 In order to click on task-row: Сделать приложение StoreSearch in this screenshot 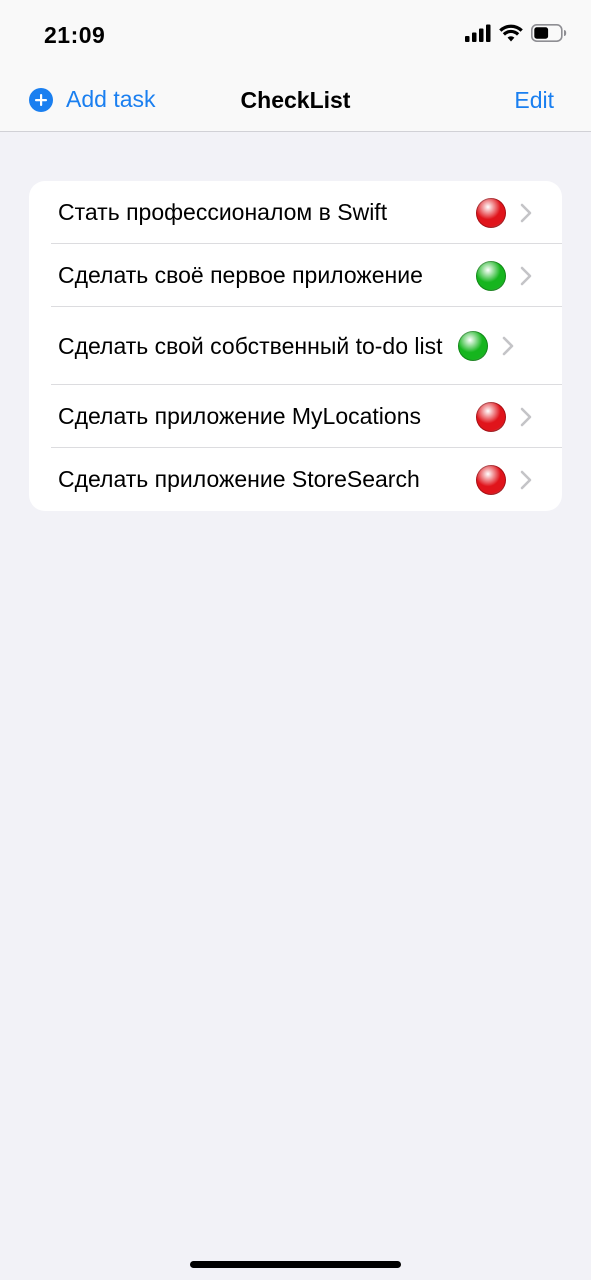, I will do `click(295, 479)`.